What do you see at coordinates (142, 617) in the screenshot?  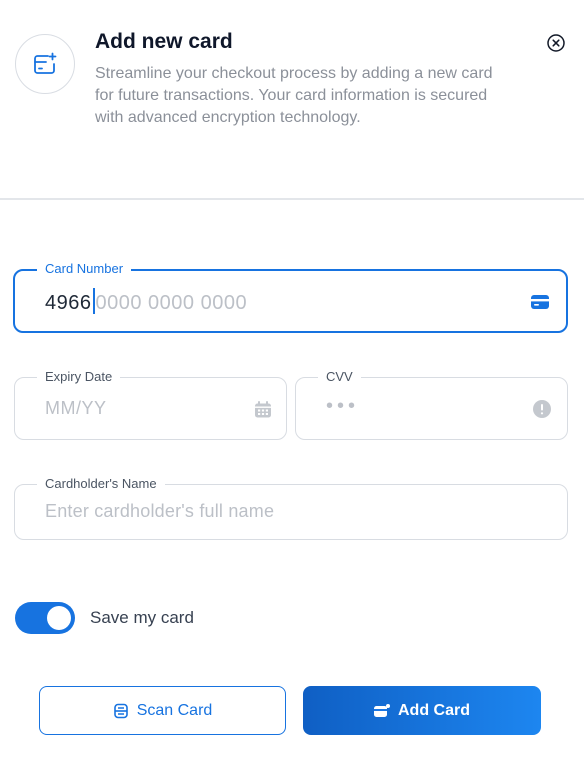 I see `save-card-label: Save my card` at bounding box center [142, 617].